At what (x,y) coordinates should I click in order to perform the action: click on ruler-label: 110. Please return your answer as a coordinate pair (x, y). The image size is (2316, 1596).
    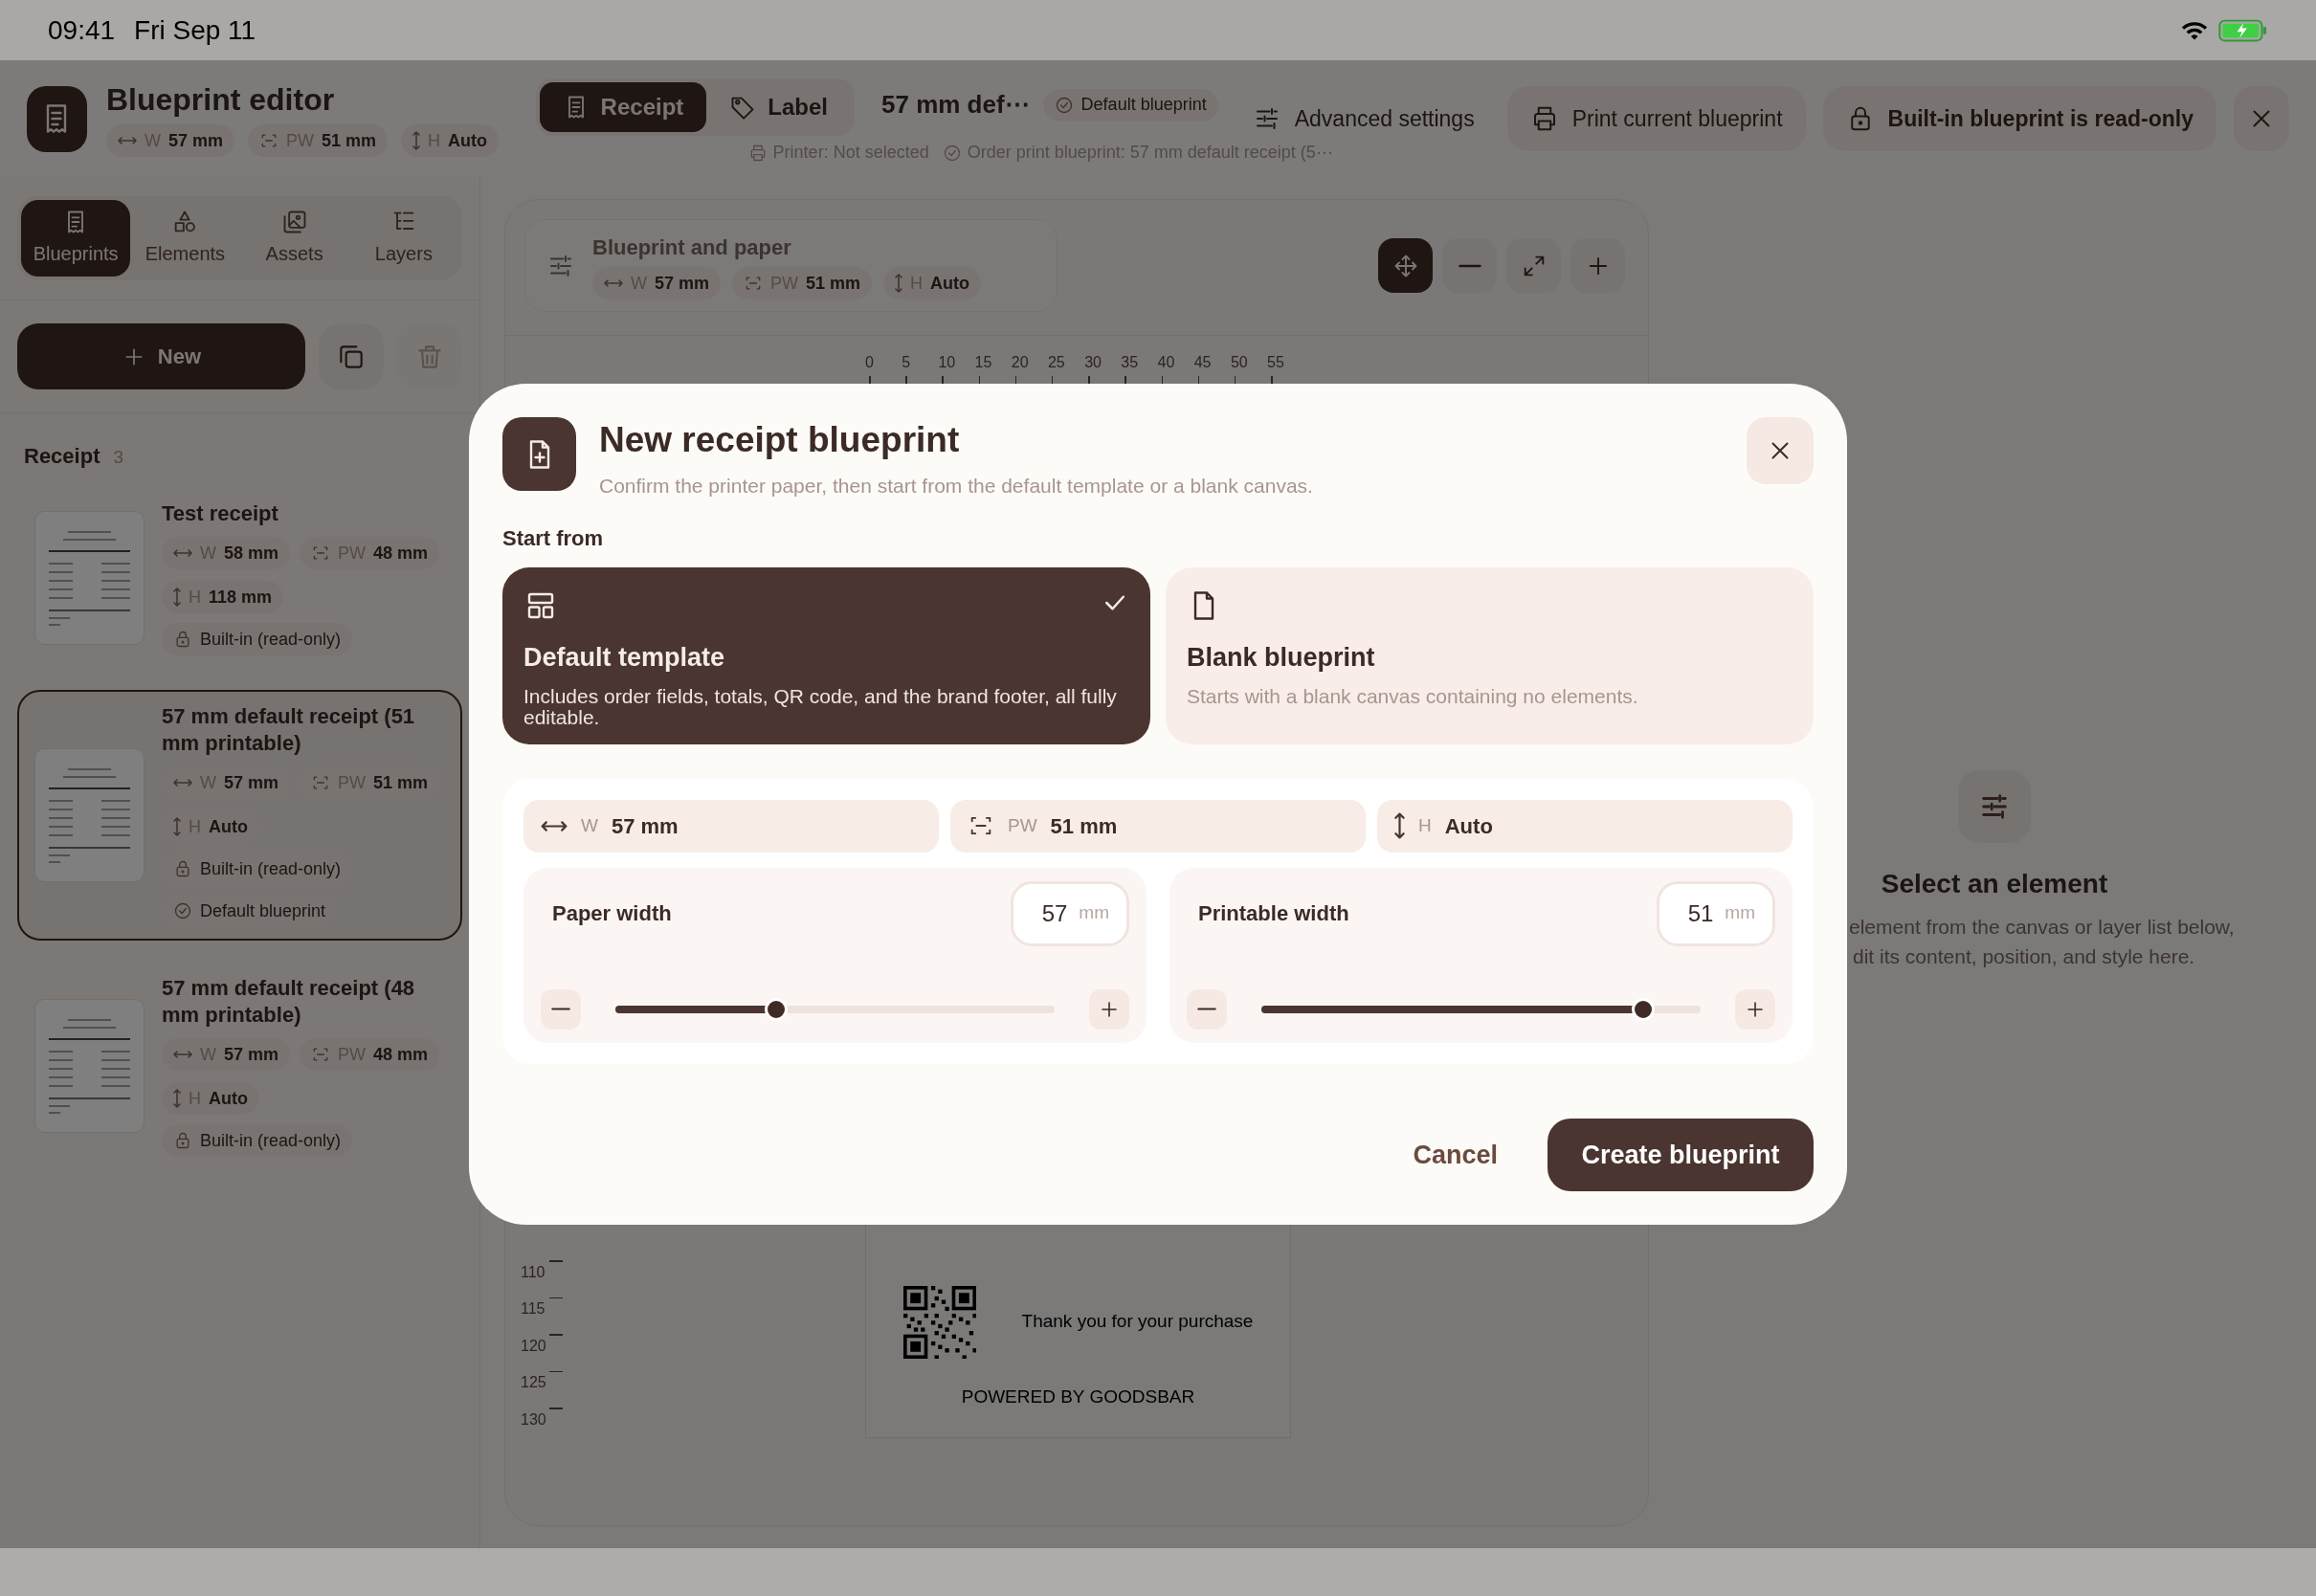
    Looking at the image, I should click on (533, 1272).